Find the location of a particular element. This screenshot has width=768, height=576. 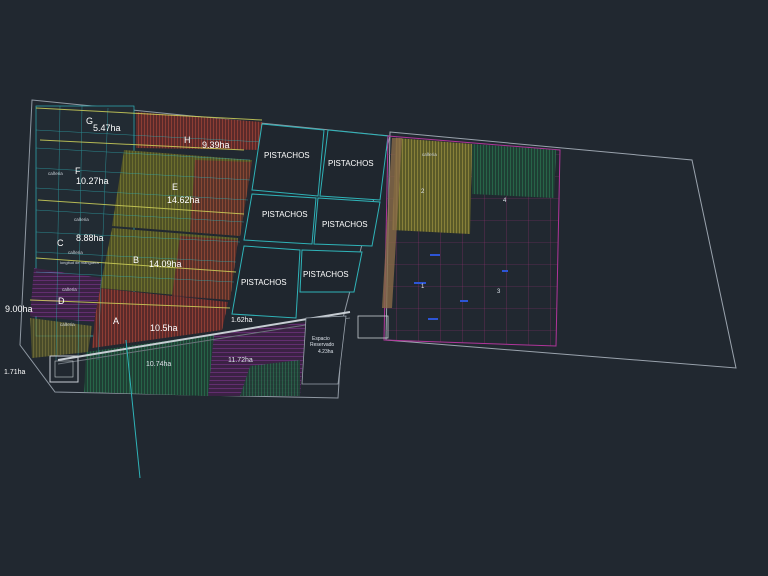

label-caneria-1: cañeria is located at coordinates (81, 219).